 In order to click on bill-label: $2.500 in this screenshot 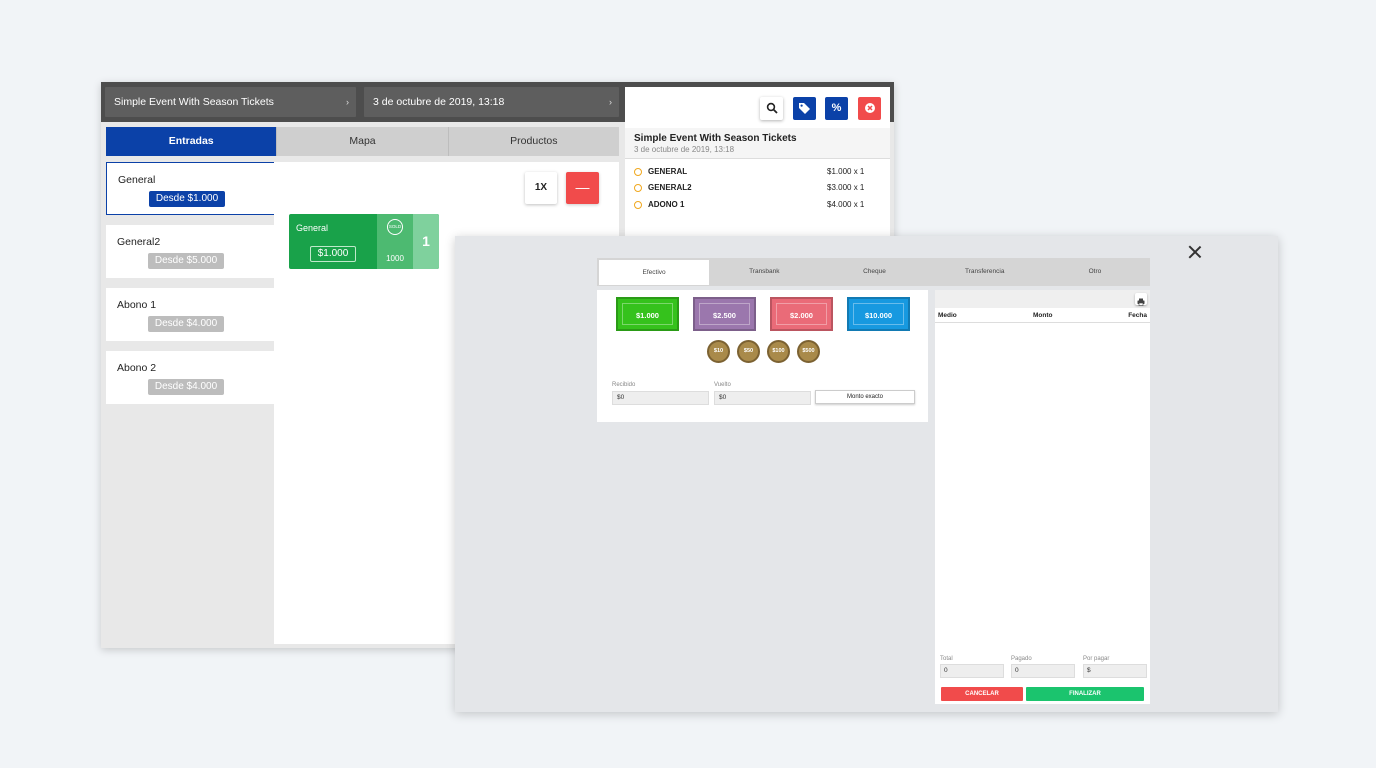, I will do `click(724, 315)`.